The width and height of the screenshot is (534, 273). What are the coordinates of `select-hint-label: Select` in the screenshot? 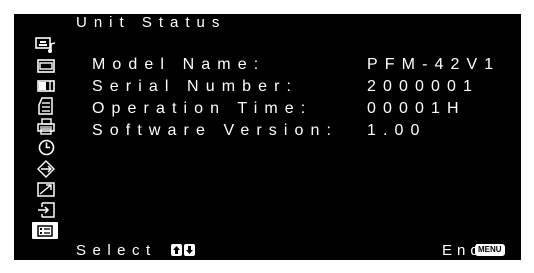 It's located at (116, 250).